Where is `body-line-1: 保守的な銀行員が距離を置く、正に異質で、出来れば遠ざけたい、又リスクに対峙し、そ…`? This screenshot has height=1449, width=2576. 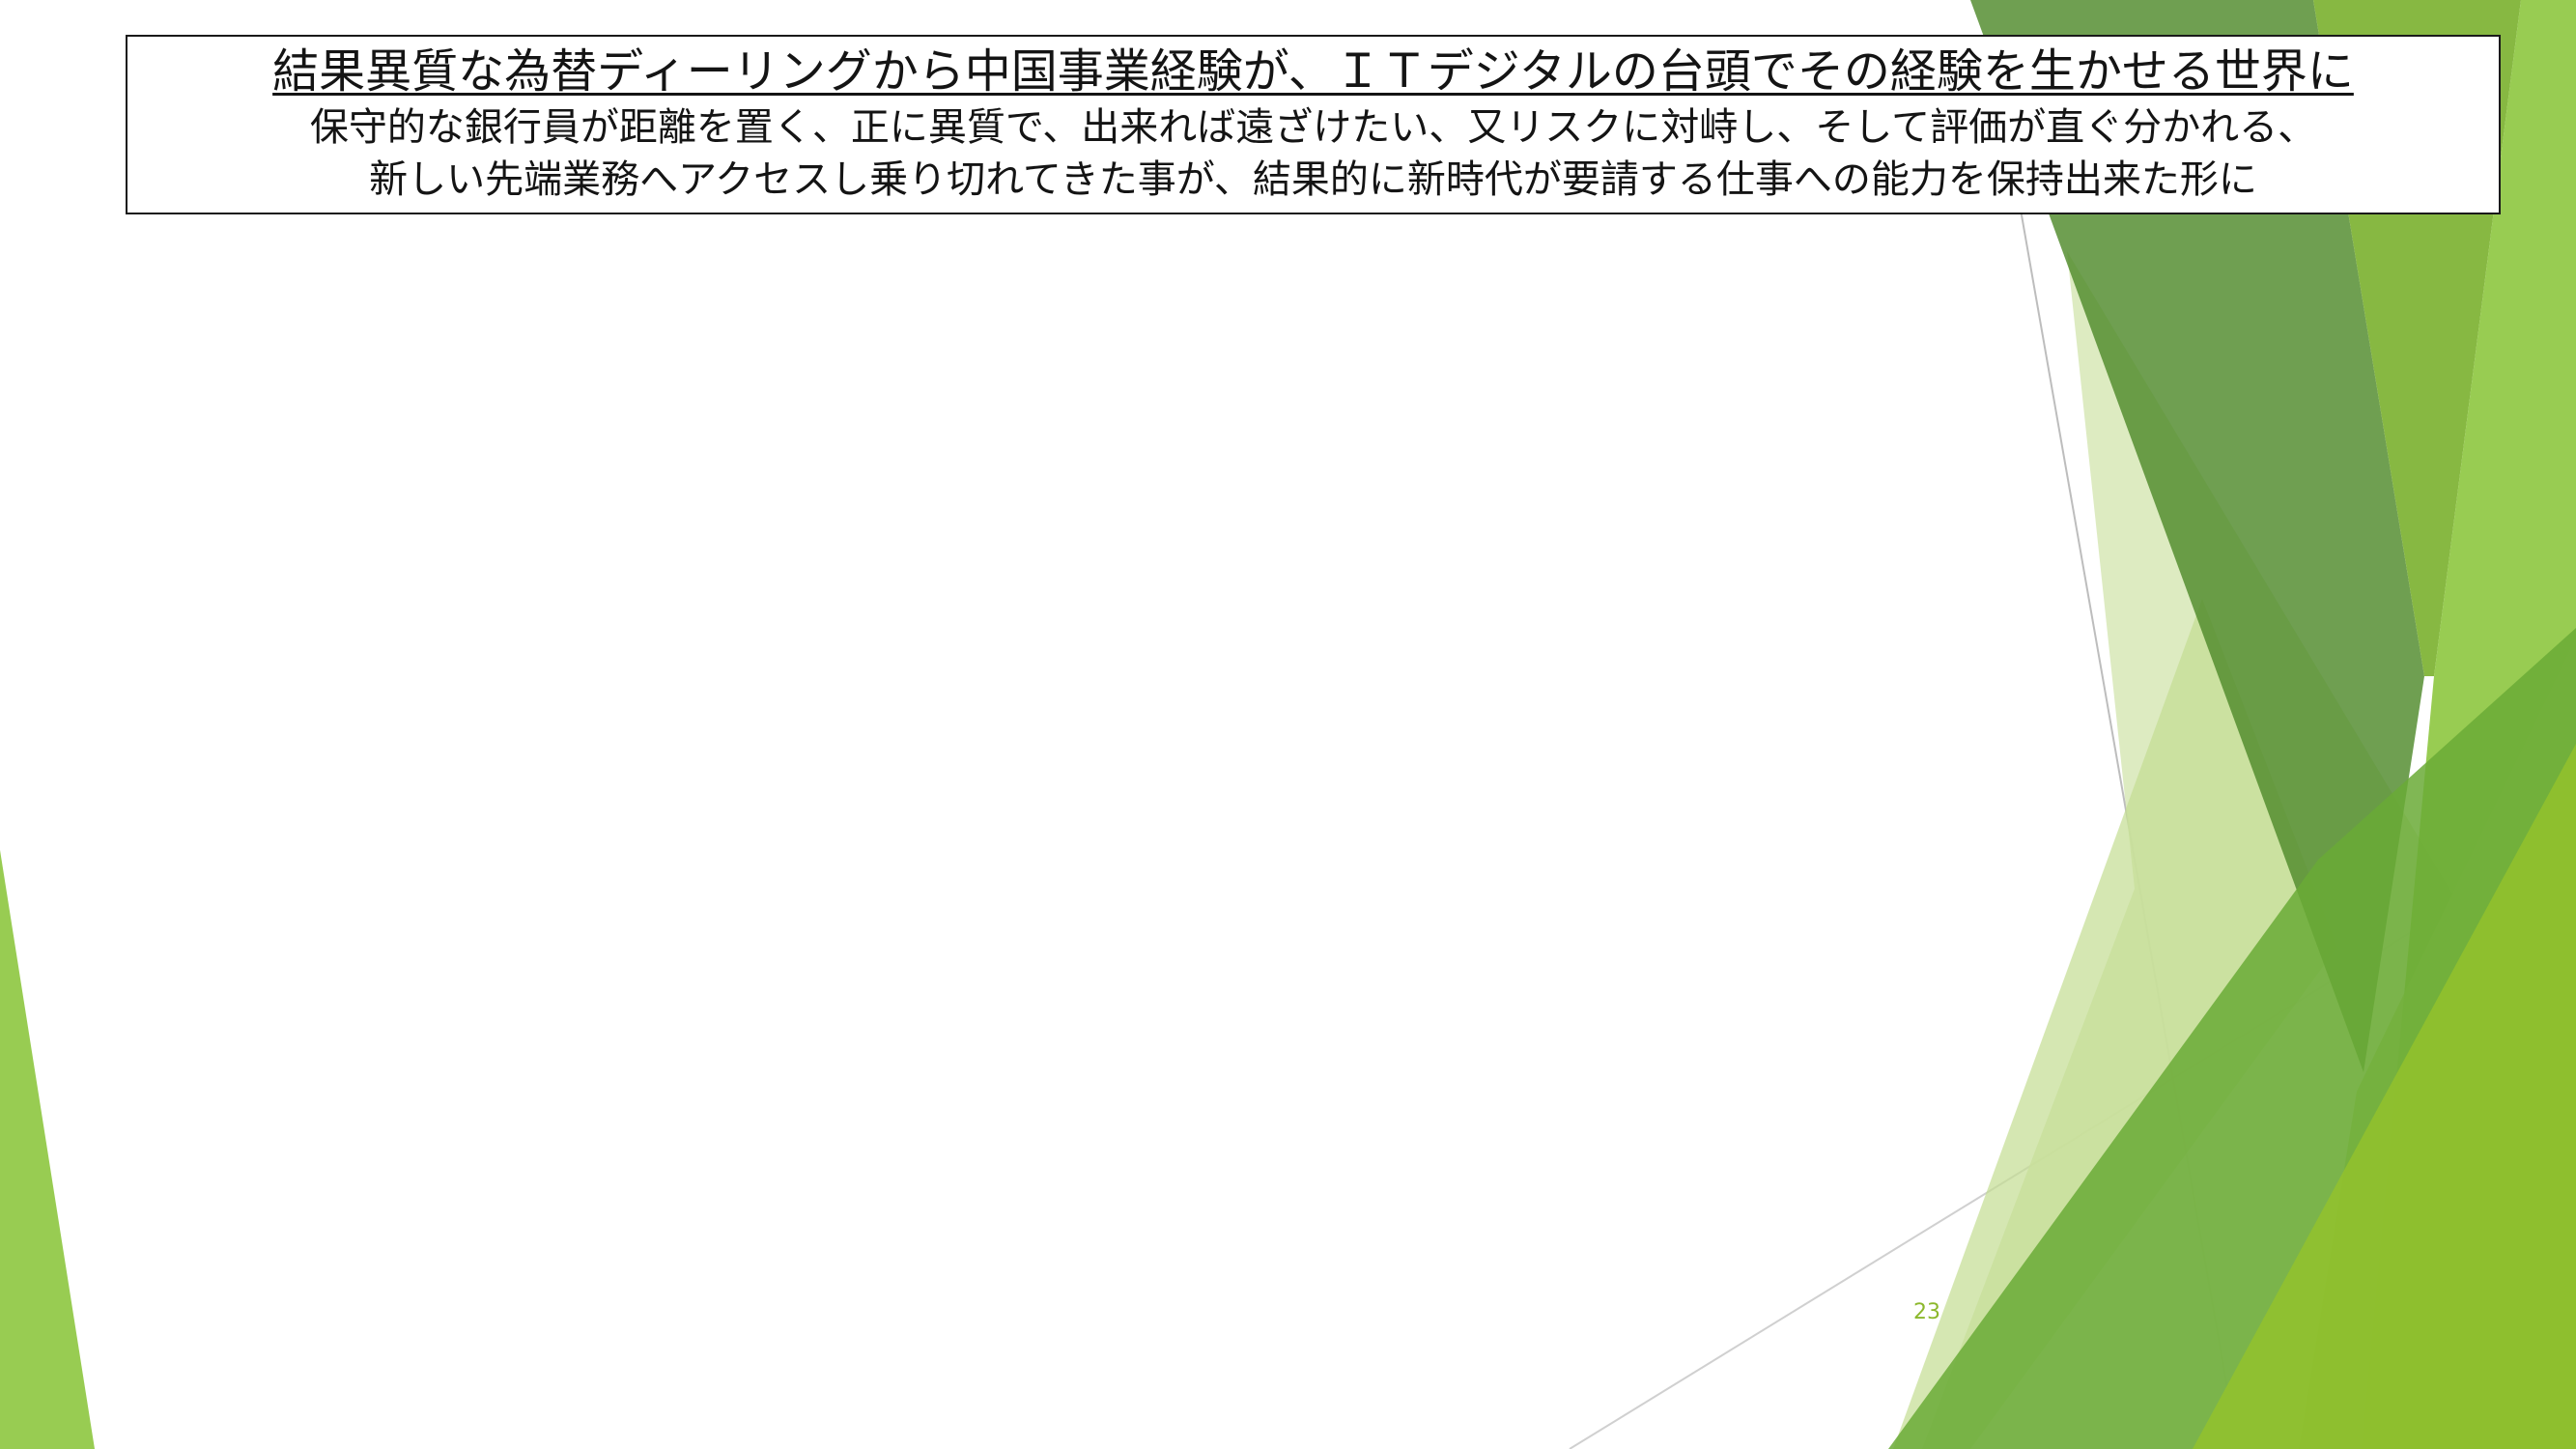 body-line-1: 保守的な銀行員が距離を置く、正に異質で、出来れば遠ざけたい、又リスクに対峙し、そ… is located at coordinates (1313, 127).